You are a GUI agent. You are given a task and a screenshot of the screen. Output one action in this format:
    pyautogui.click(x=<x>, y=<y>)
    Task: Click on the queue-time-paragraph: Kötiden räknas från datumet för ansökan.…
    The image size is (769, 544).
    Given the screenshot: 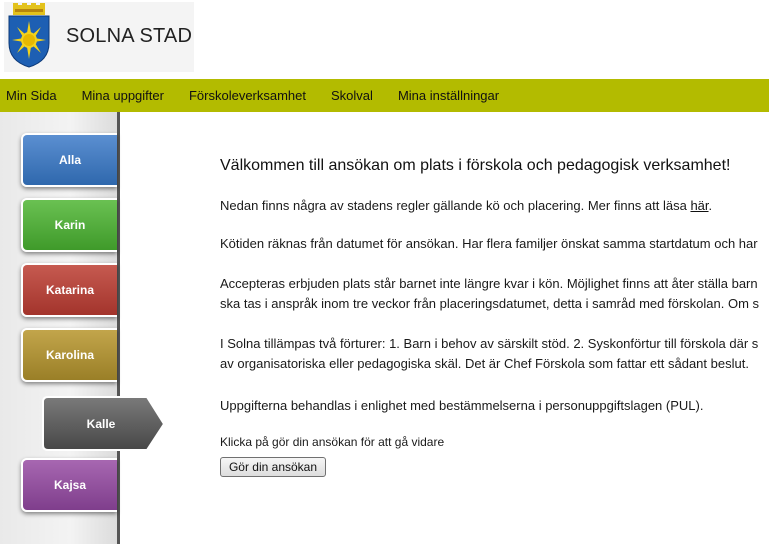 What is the action you would take?
    pyautogui.click(x=489, y=243)
    